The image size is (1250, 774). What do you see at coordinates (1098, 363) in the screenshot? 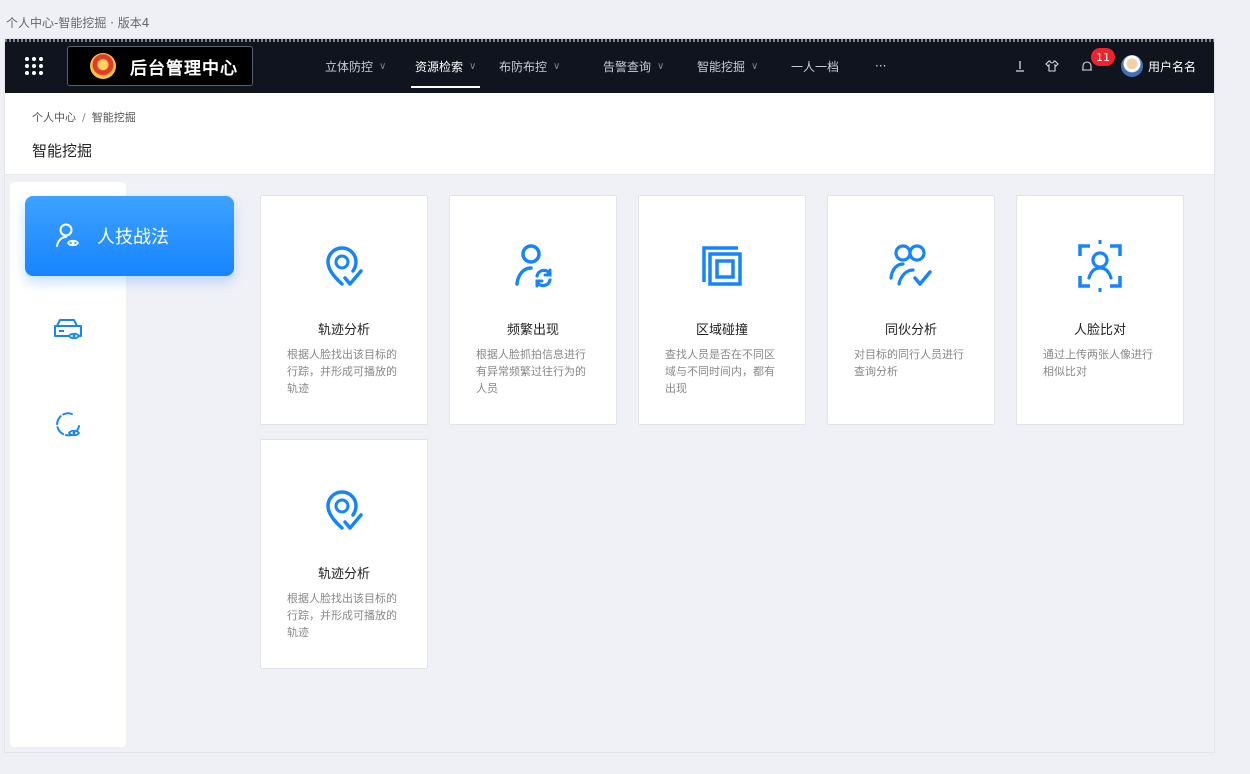
I see `card-description: 通过上传两张人像进行相似比对` at bounding box center [1098, 363].